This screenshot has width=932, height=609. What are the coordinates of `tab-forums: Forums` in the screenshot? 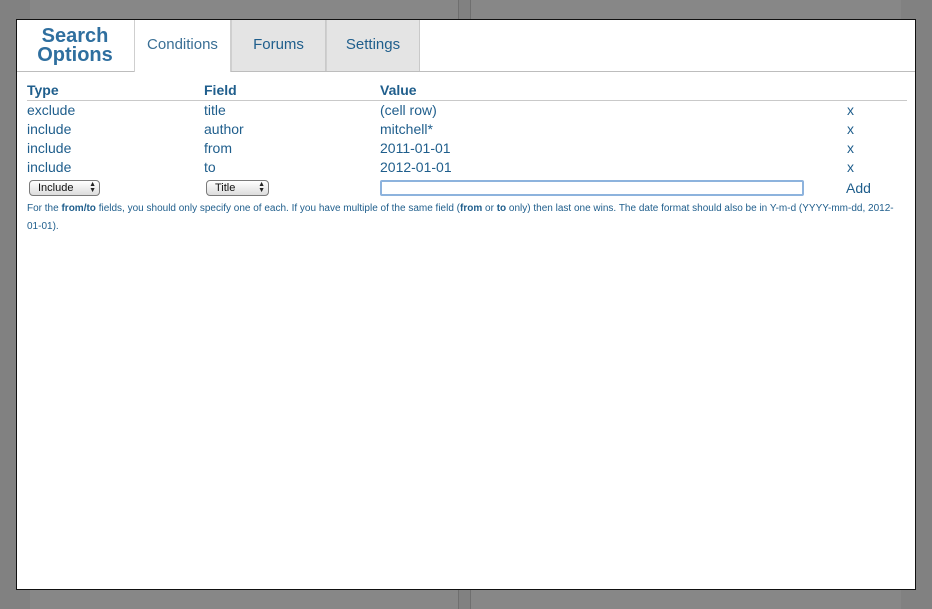 It's located at (278, 45).